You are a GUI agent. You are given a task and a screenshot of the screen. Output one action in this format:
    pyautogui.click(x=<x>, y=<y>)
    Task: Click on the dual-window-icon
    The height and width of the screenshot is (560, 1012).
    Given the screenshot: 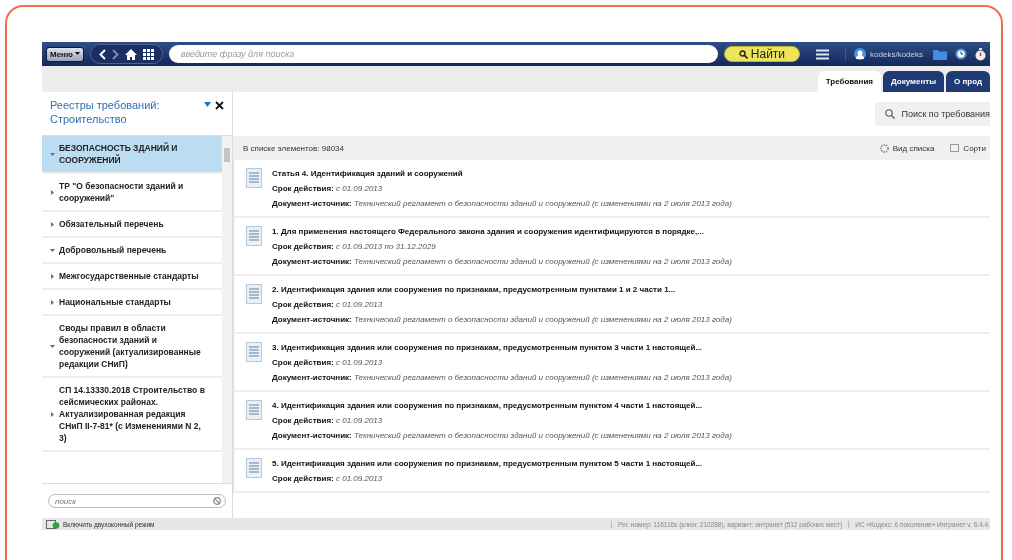 What is the action you would take?
    pyautogui.click(x=53, y=524)
    